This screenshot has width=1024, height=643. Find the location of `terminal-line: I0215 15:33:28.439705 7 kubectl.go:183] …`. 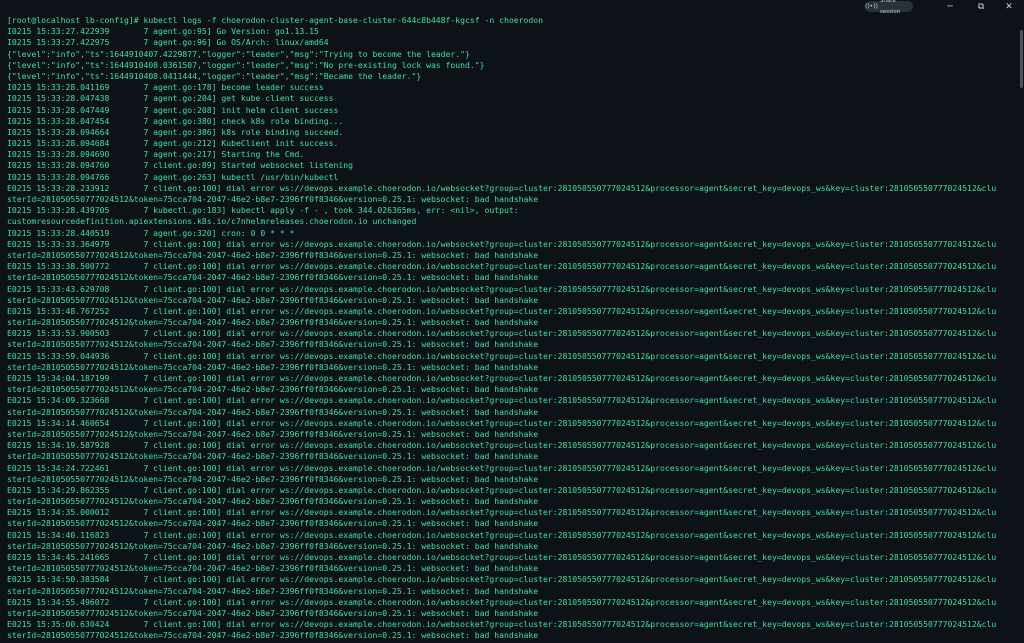

terminal-line: I0215 15:33:28.439705 7 kubectl.go:183] … is located at coordinates (263, 210).